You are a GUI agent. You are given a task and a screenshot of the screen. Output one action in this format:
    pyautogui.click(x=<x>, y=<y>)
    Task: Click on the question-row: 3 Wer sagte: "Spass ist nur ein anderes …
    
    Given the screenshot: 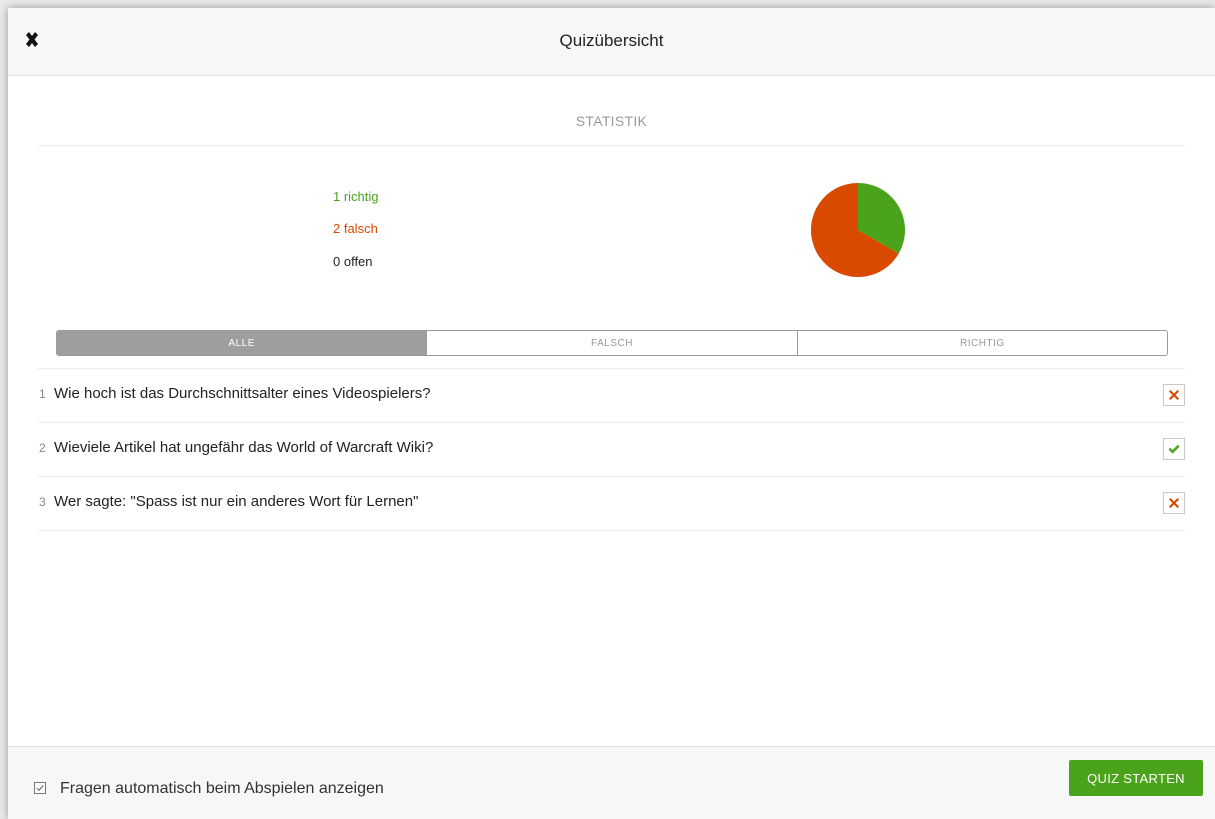 What is the action you would take?
    pyautogui.click(x=611, y=504)
    